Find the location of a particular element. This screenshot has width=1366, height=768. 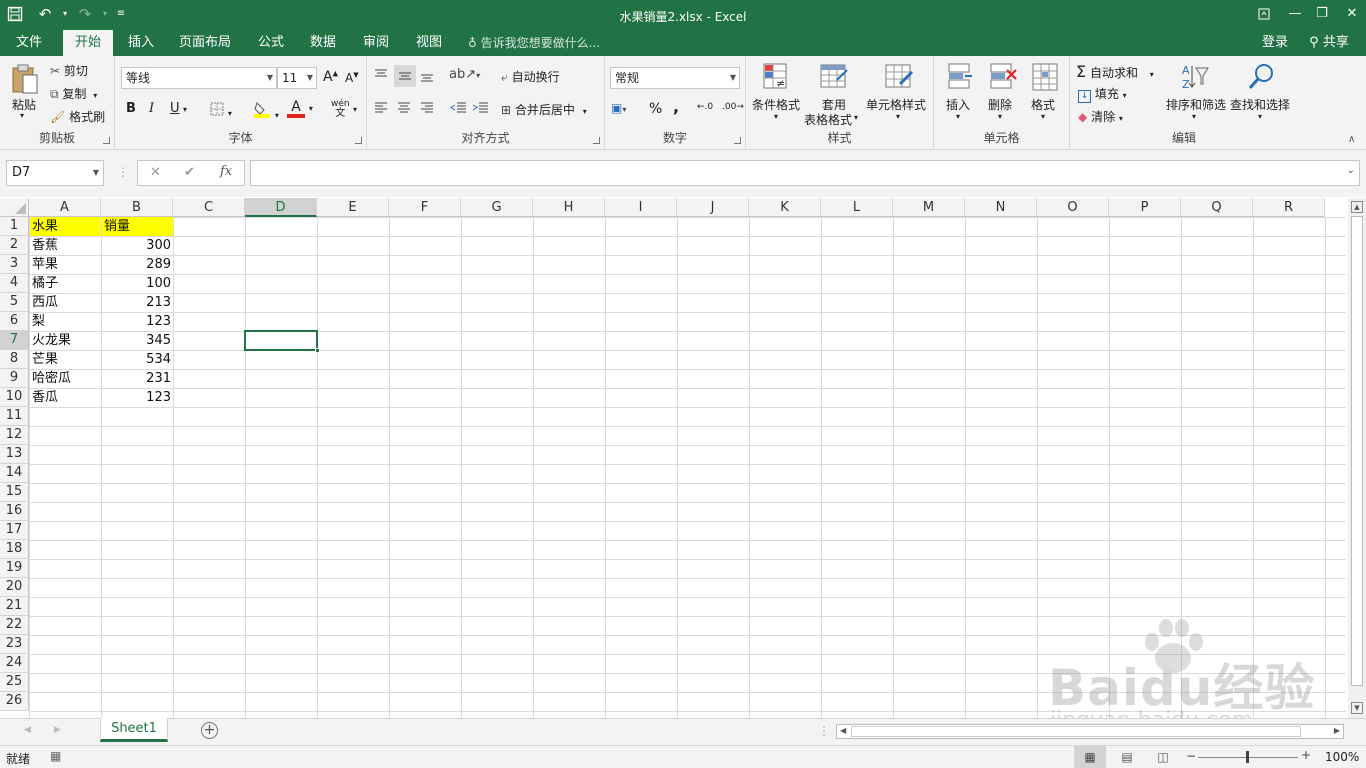

tab-split-handle-icon: ⋮ is located at coordinates (824, 731).